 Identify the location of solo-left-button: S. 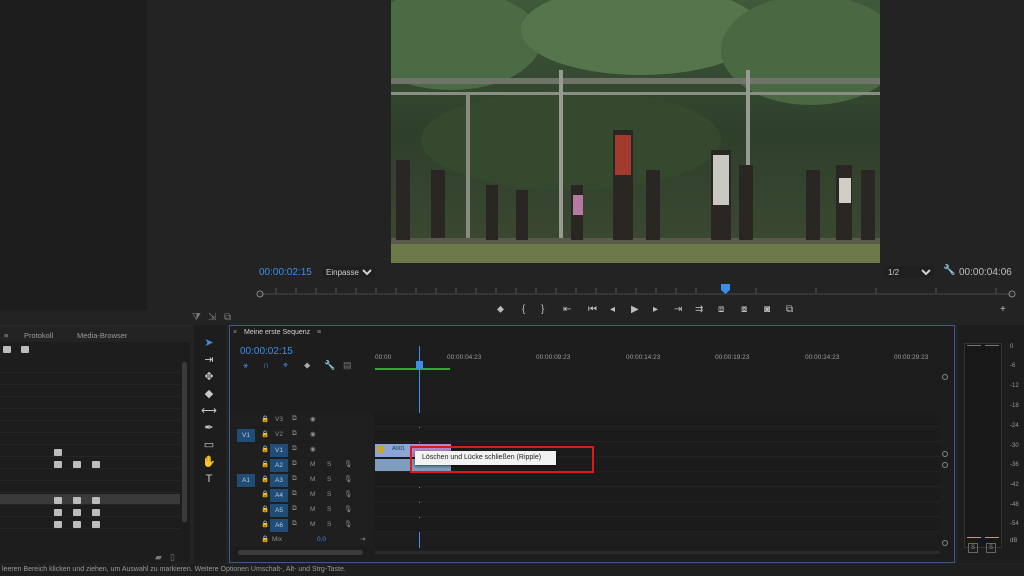
(973, 548).